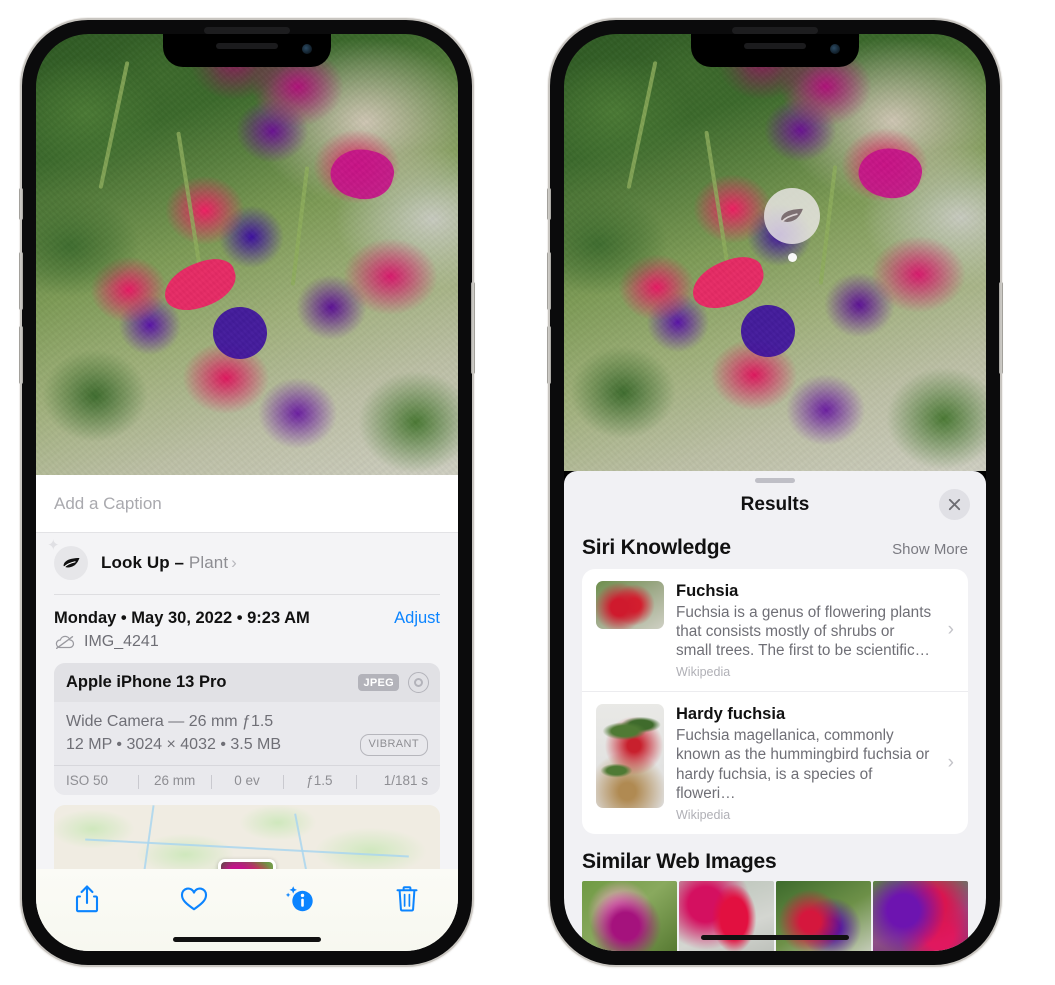  I want to click on exif-stat-aperture: ƒ1.5, so click(319, 781).